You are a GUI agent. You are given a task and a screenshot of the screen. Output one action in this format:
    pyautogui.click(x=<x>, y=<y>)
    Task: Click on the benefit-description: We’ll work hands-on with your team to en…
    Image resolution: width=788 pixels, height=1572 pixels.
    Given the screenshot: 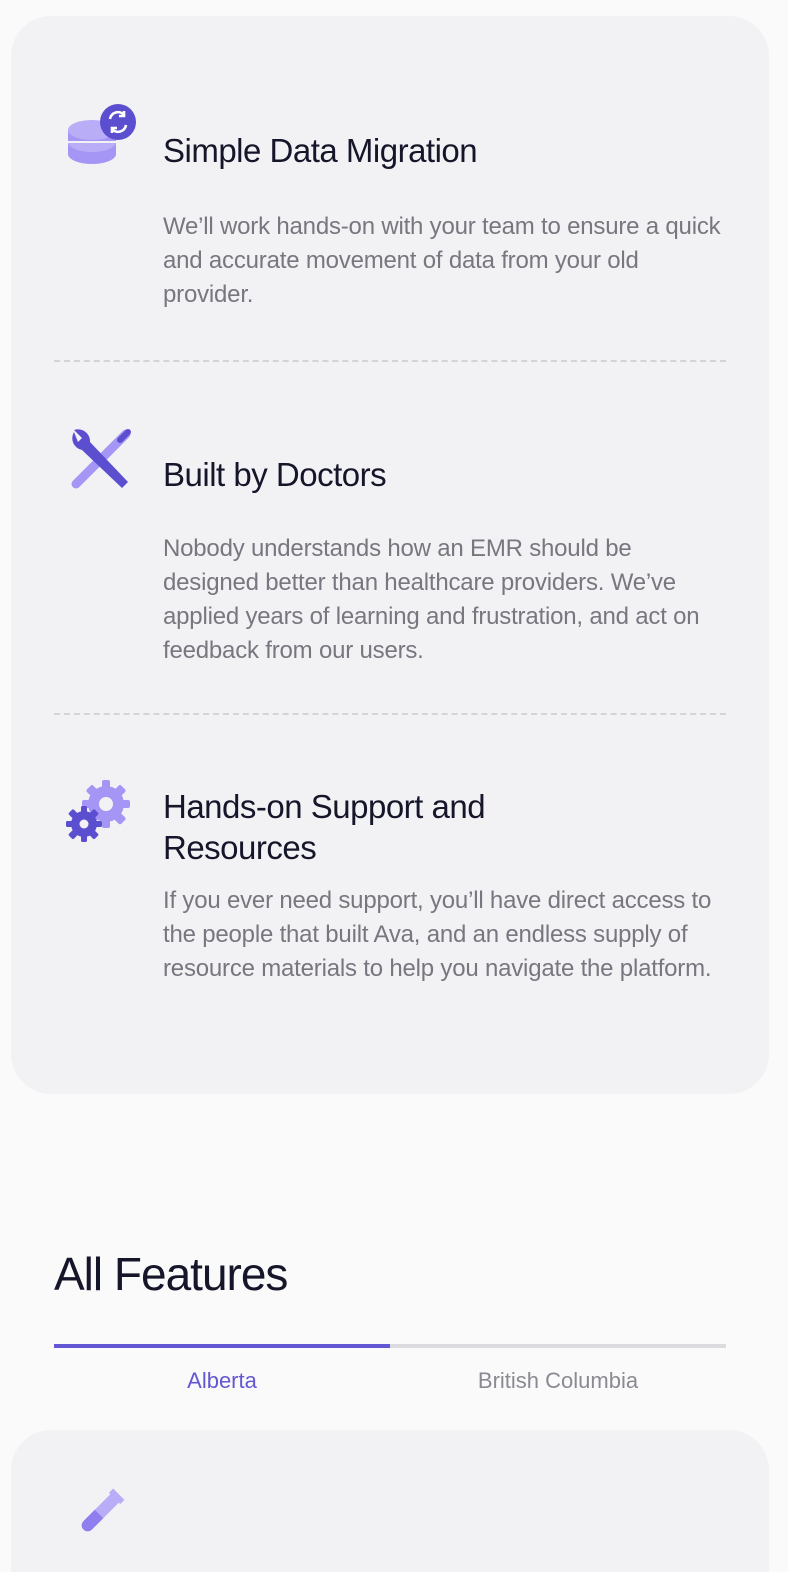 What is the action you would take?
    pyautogui.click(x=442, y=260)
    